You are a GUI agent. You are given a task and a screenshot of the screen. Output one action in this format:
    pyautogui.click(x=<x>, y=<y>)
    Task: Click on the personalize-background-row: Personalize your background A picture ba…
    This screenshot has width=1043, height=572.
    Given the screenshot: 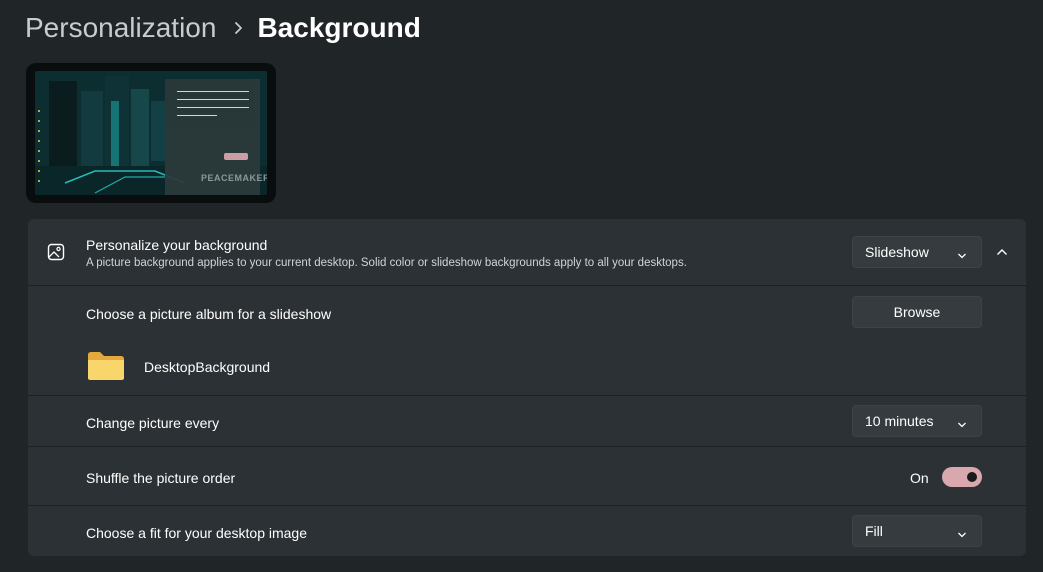 What is the action you would take?
    pyautogui.click(x=527, y=252)
    